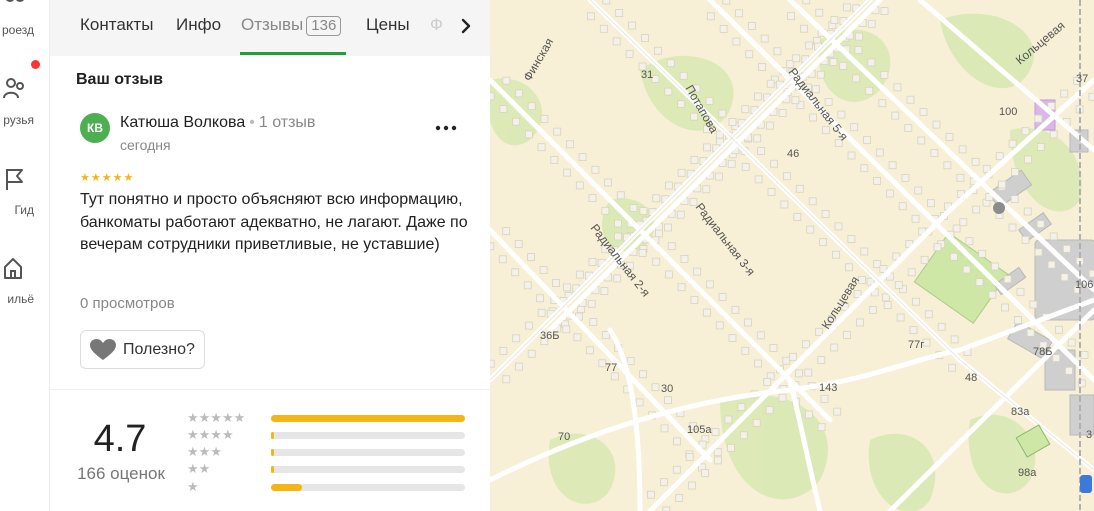 This screenshot has width=1094, height=511. Describe the element at coordinates (116, 25) in the screenshot. I see `tab-contacts: Контакты` at that location.